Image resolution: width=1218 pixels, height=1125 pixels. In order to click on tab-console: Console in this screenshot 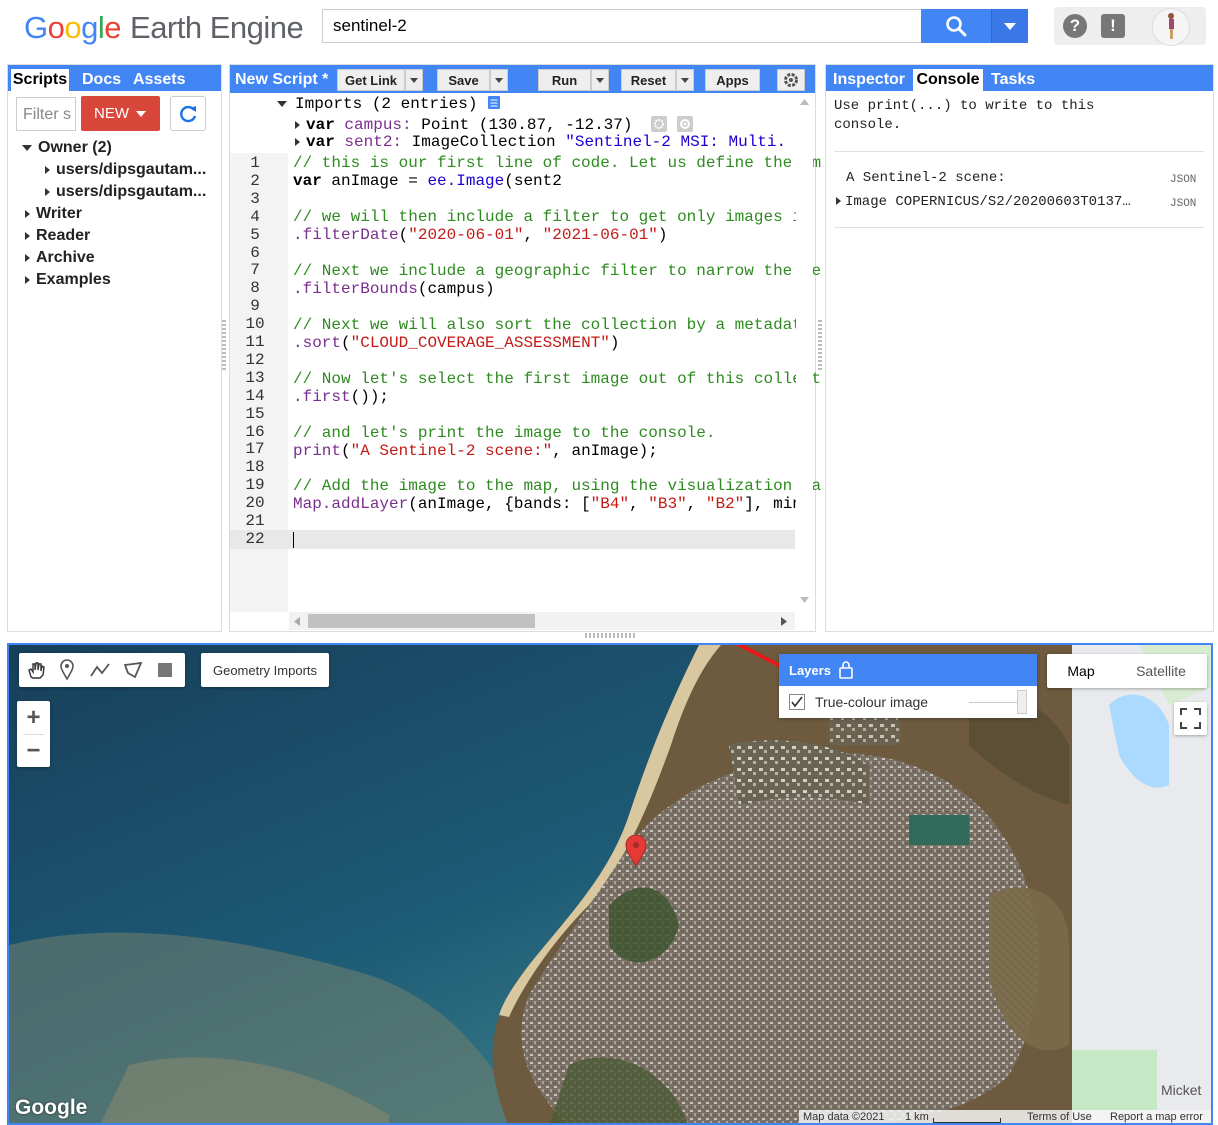, I will do `click(948, 80)`.